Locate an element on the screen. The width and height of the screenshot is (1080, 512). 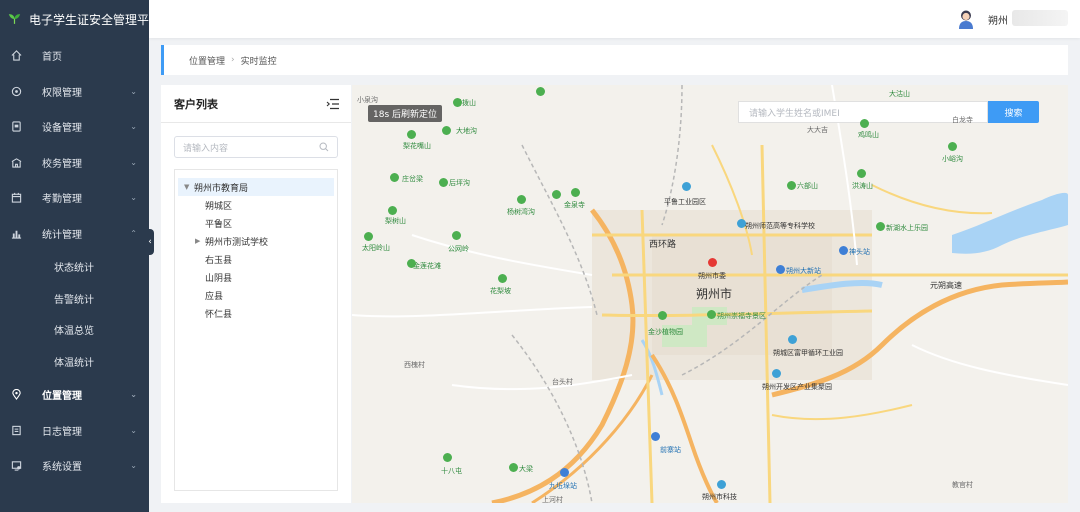
map-label: 朔州开发区产业集聚园 is located at coordinates (797, 387).